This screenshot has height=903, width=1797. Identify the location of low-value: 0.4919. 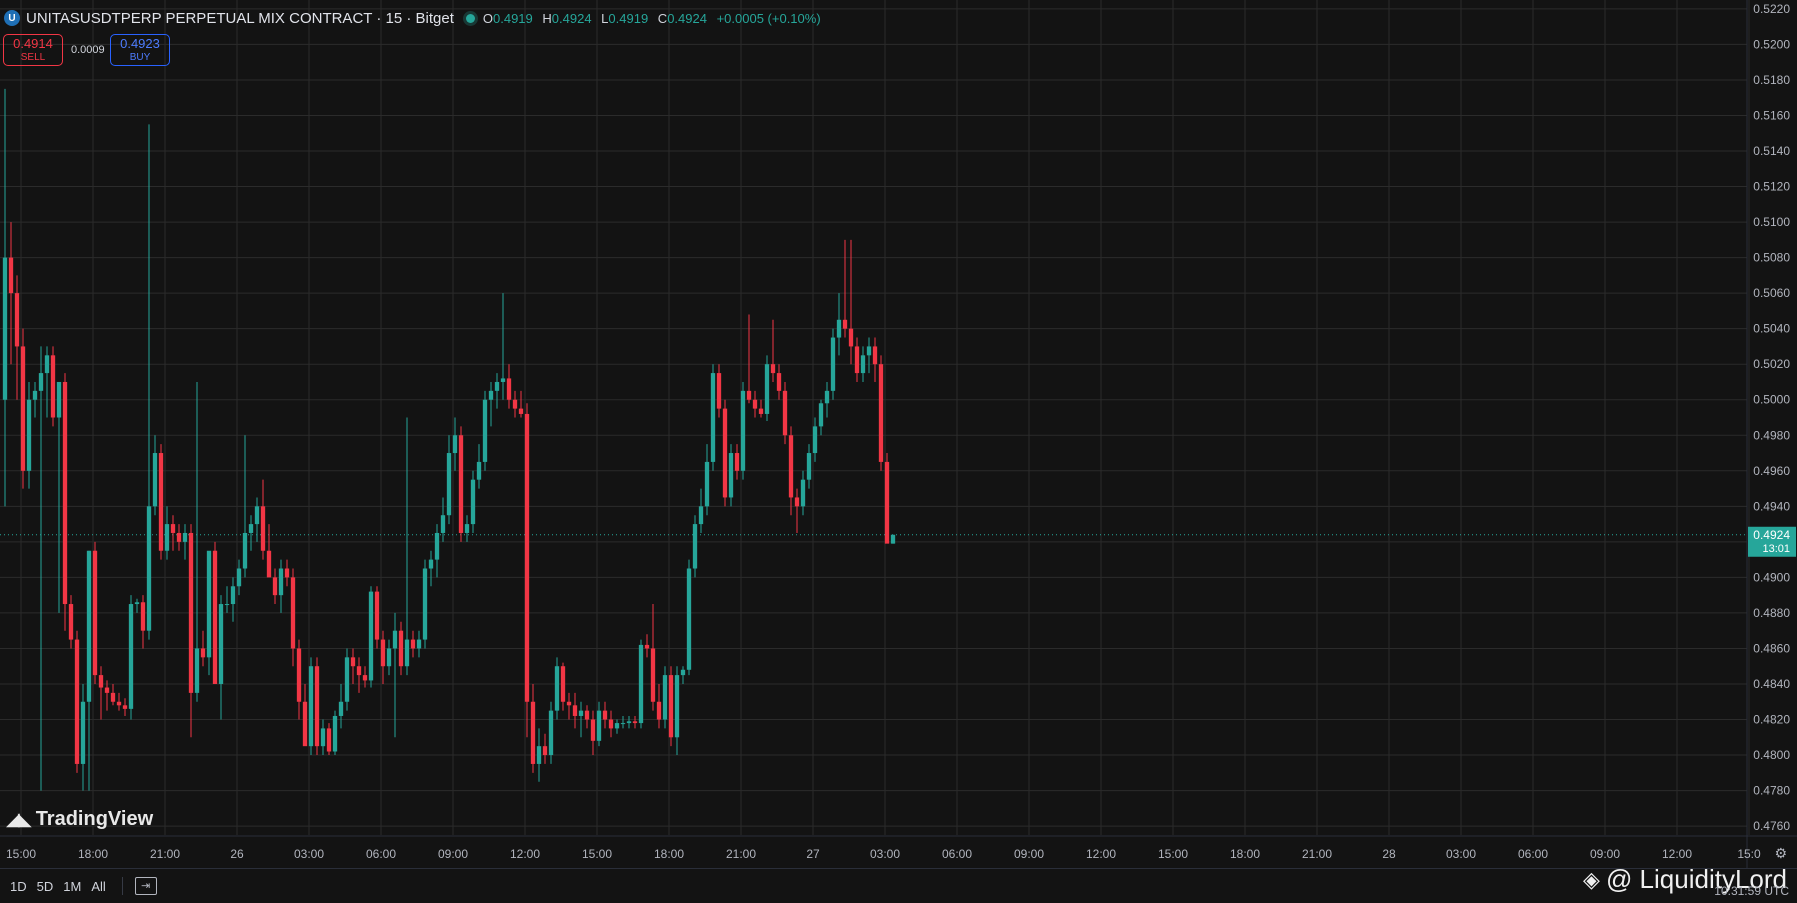
(628, 18).